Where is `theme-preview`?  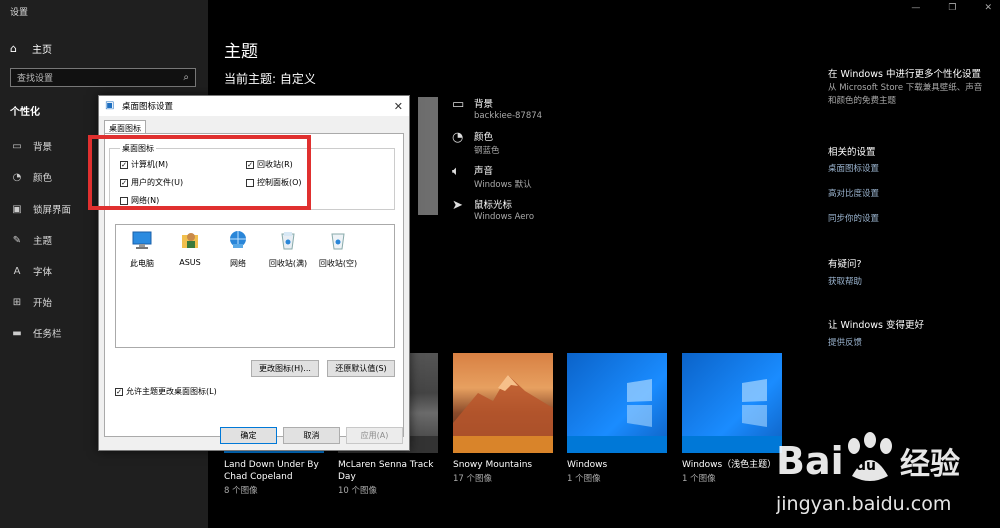 theme-preview is located at coordinates (428, 156).